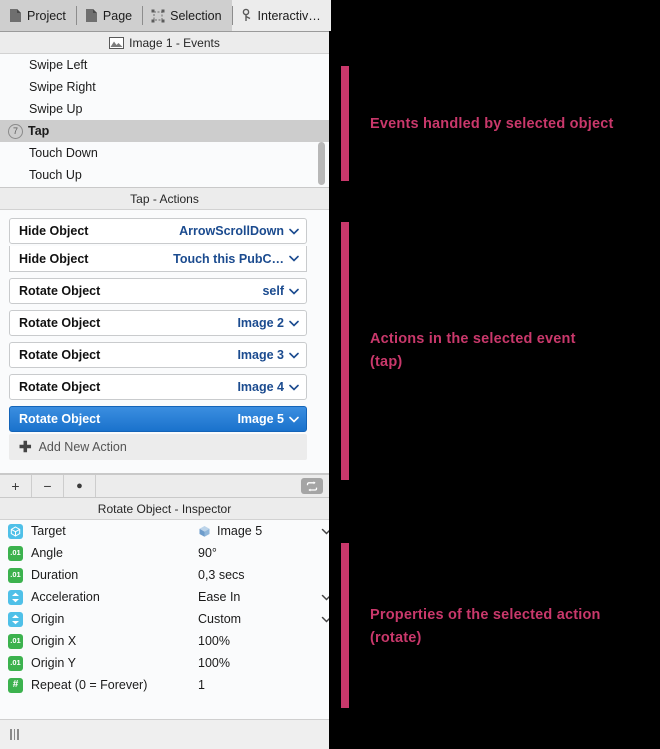 The width and height of the screenshot is (660, 749). Describe the element at coordinates (164, 509) in the screenshot. I see `inspector-section-header: Rotate Object - Inspector` at that location.